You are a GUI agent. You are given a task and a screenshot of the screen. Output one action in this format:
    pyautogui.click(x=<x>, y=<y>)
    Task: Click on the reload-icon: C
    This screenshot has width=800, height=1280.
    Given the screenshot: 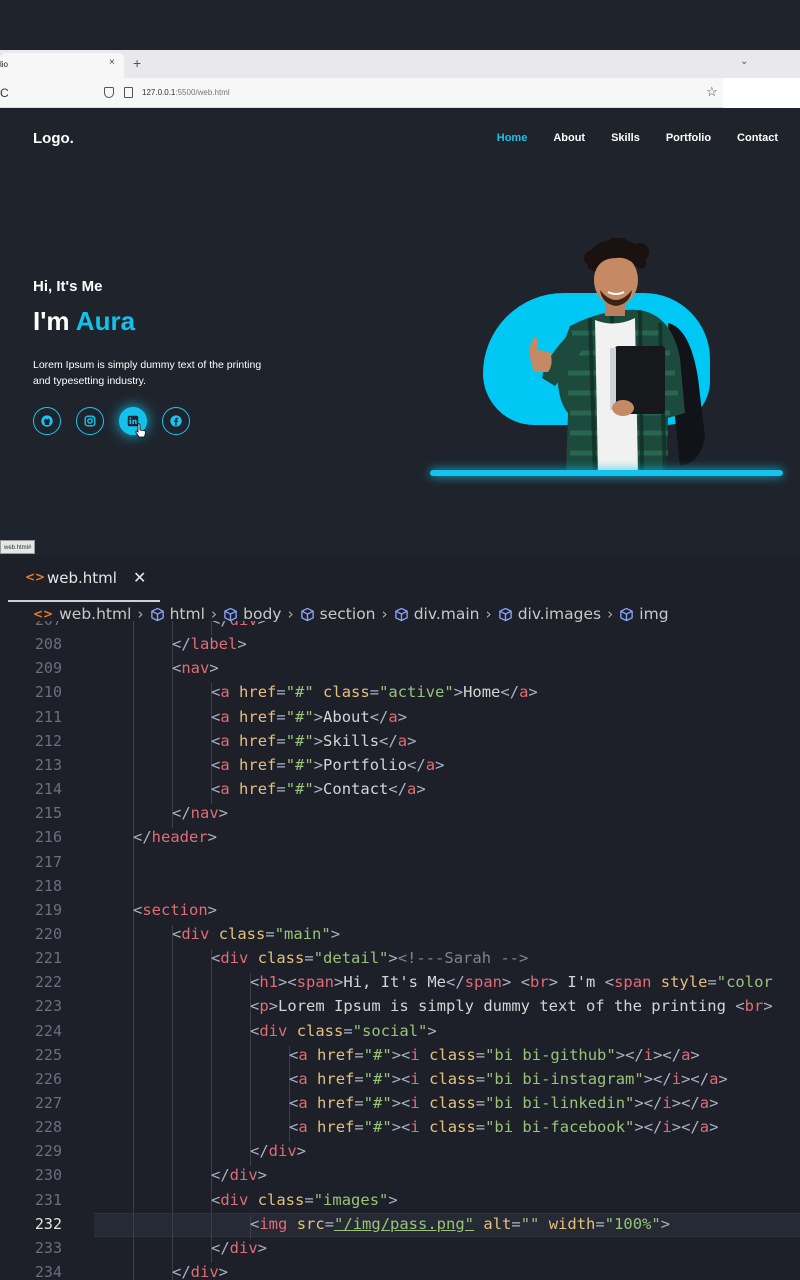 What is the action you would take?
    pyautogui.click(x=4, y=93)
    